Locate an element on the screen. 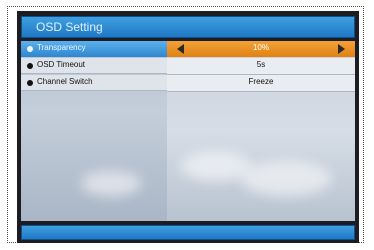  page-title: OSD Setting is located at coordinates (69, 27).